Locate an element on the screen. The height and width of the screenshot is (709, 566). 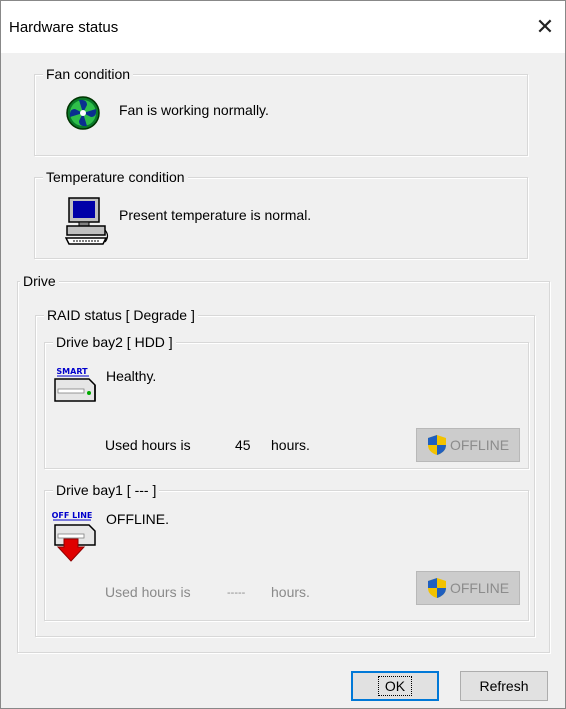
close-icon: ✕ is located at coordinates (545, 26).